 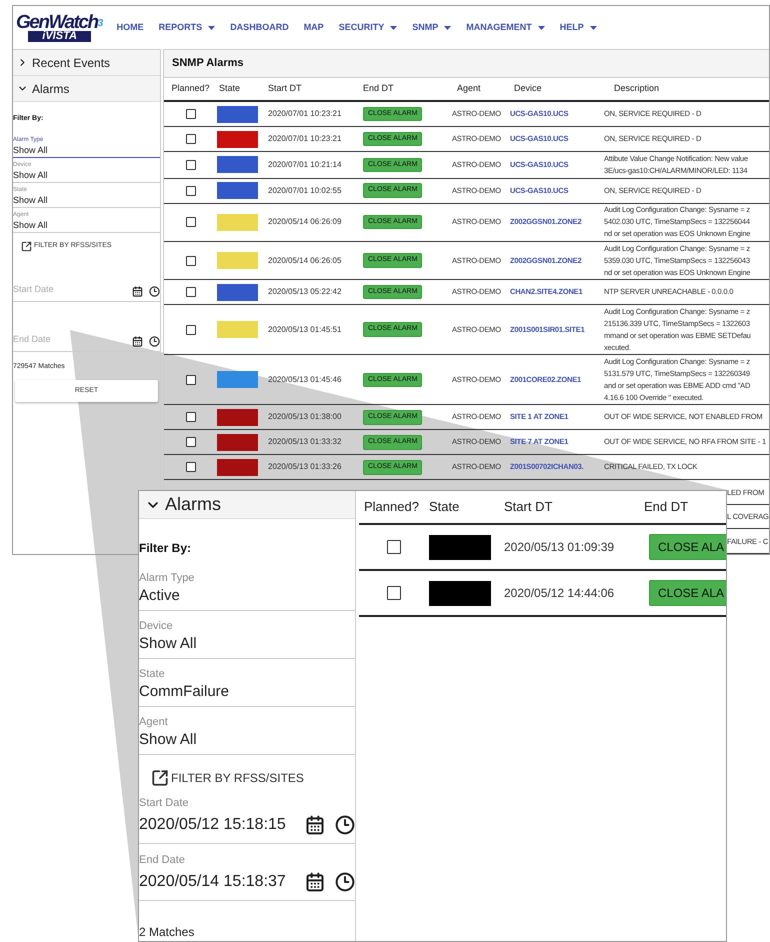 What do you see at coordinates (469, 89) in the screenshot?
I see `column-header: Agent` at bounding box center [469, 89].